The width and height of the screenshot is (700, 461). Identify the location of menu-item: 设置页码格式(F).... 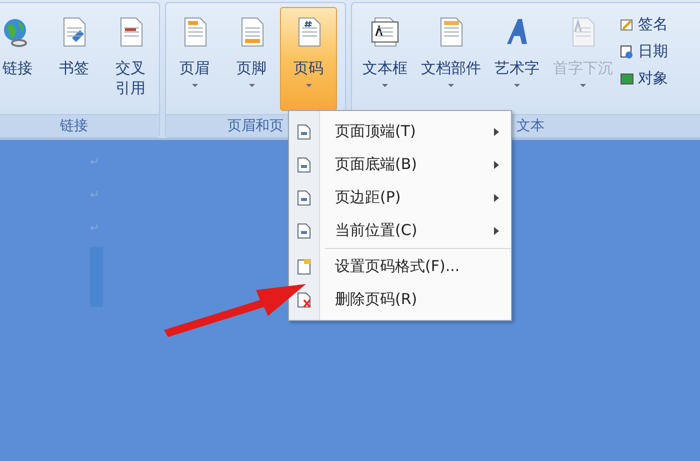
(400, 266).